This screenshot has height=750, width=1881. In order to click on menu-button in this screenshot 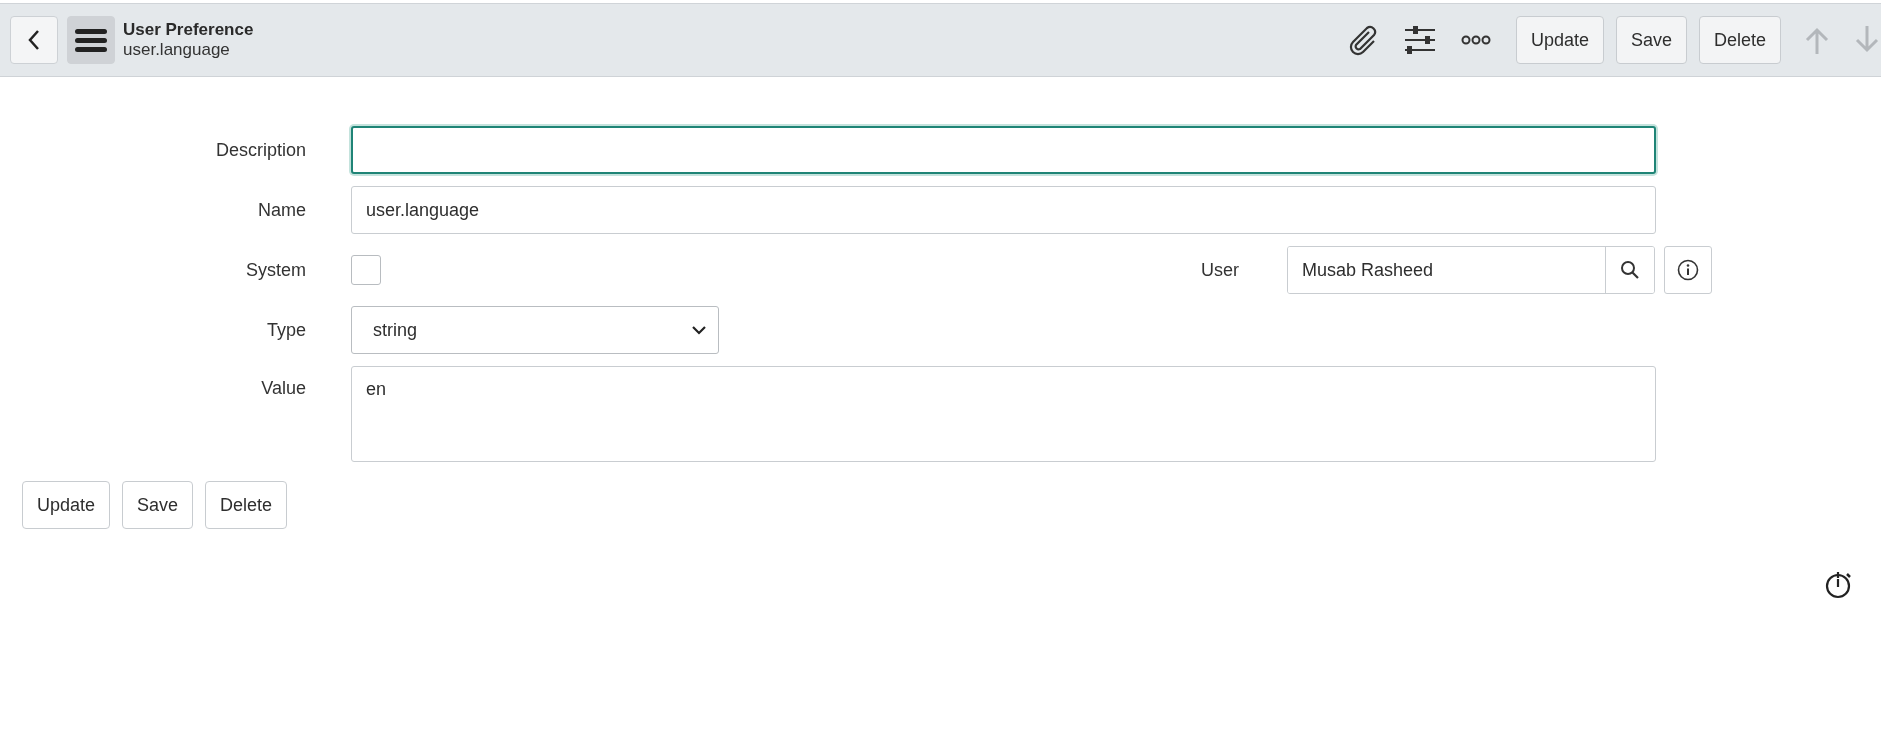, I will do `click(91, 40)`.